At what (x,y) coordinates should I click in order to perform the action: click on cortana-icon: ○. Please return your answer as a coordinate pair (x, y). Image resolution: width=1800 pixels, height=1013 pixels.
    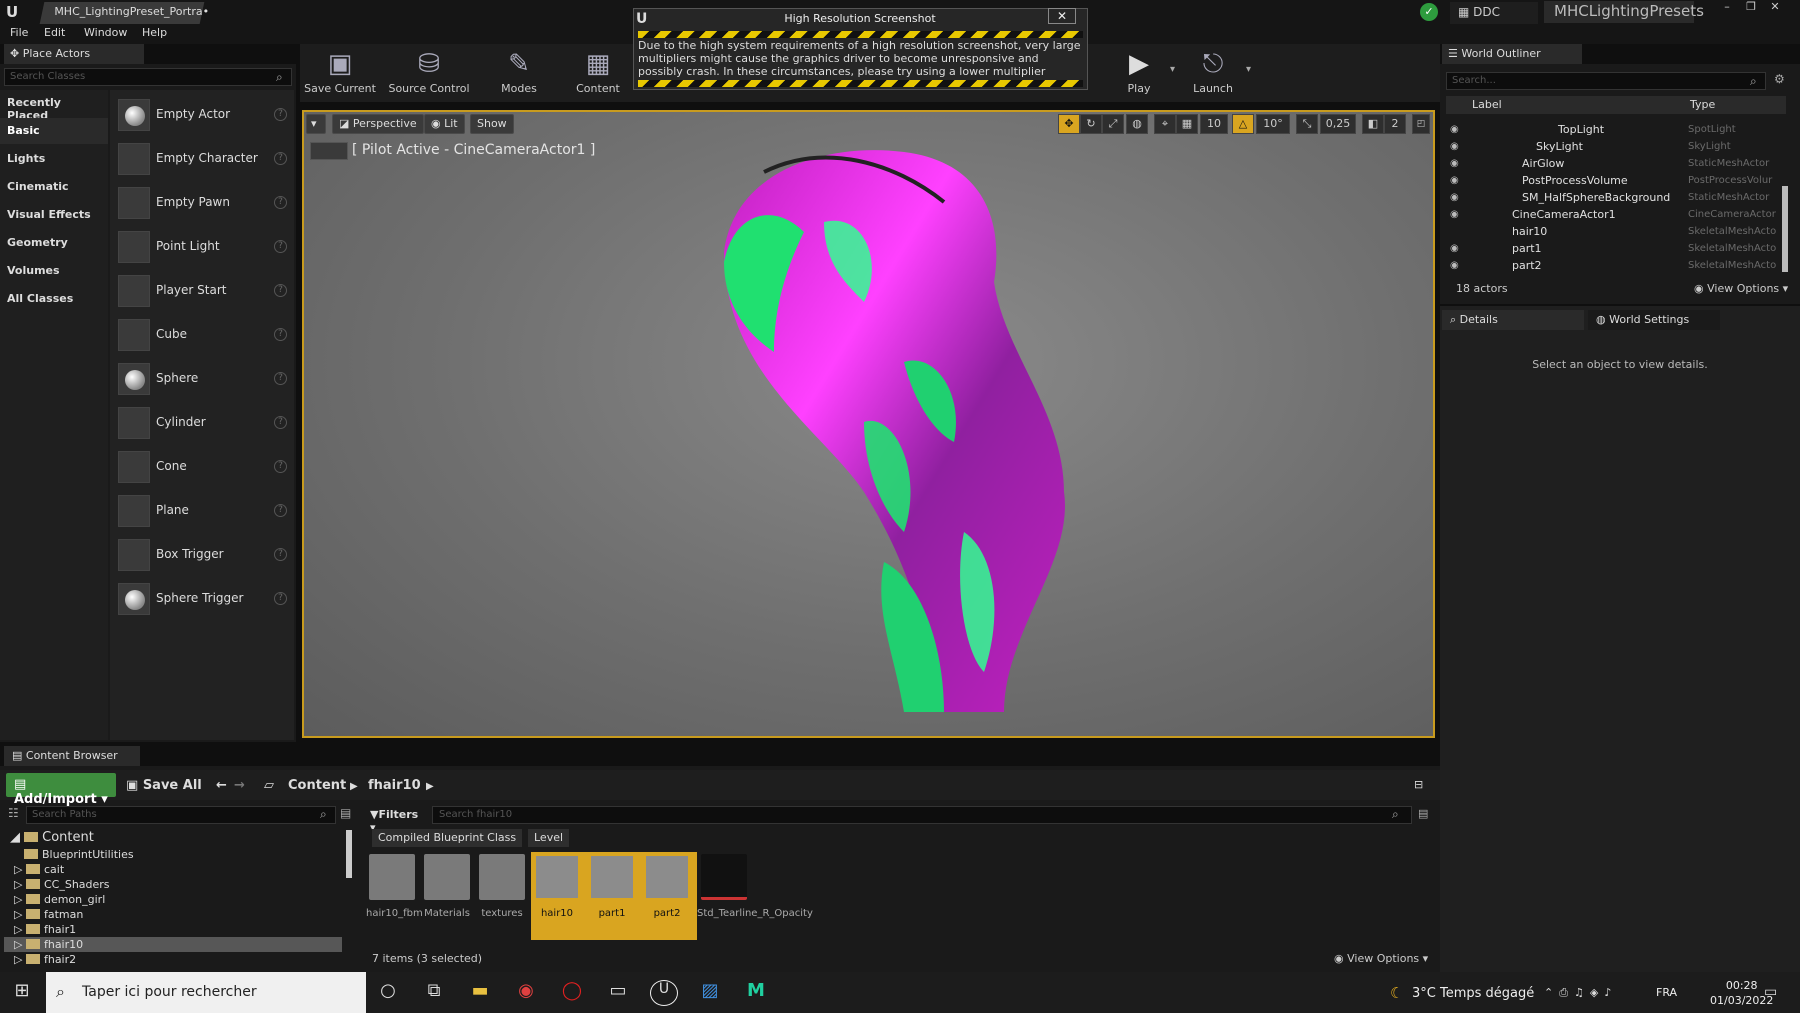
    Looking at the image, I should click on (388, 993).